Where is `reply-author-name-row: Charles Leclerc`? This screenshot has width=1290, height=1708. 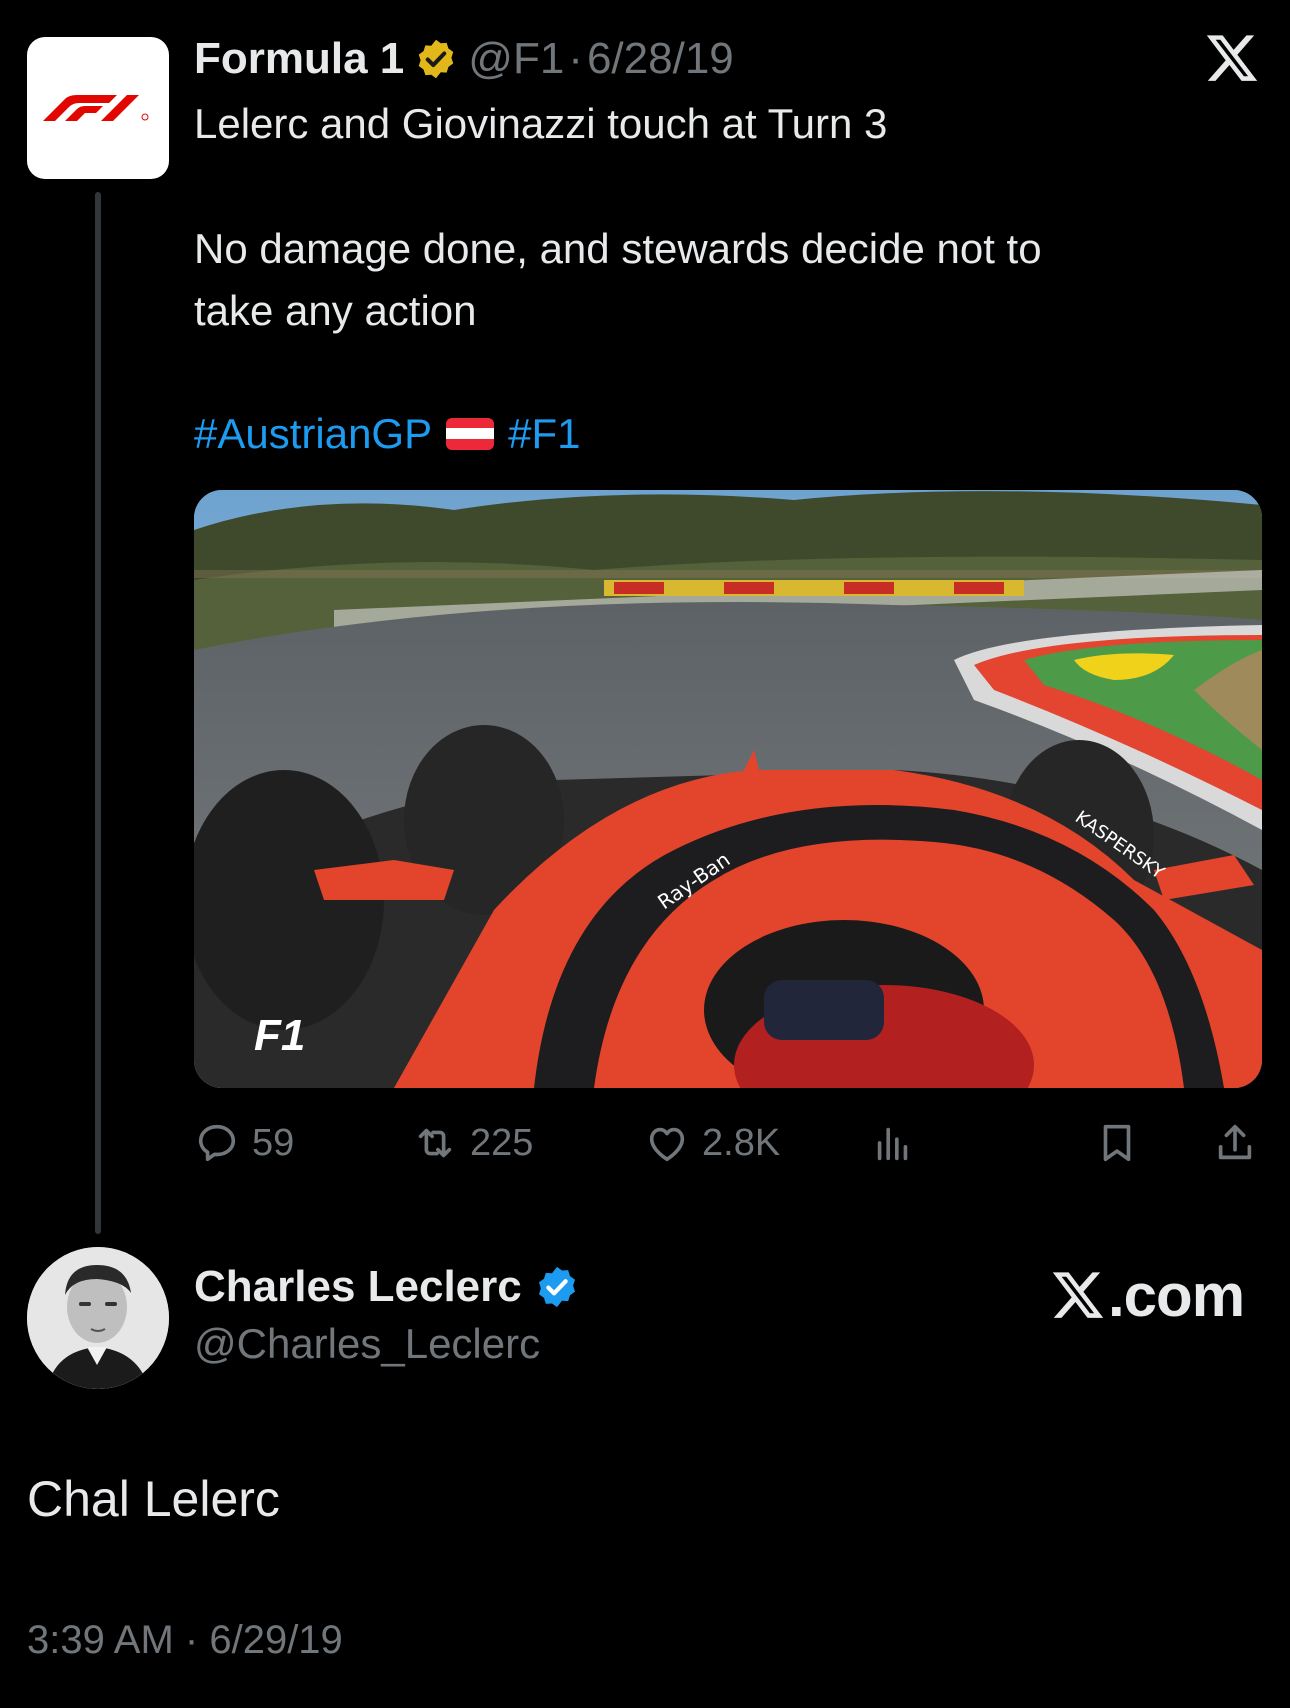 reply-author-name-row: Charles Leclerc is located at coordinates (387, 1287).